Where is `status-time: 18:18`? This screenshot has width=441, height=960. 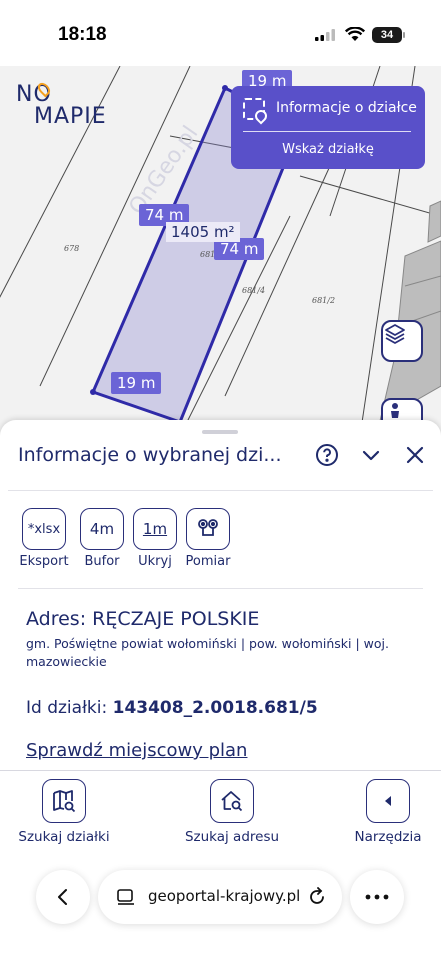
status-time: 18:18 is located at coordinates (82, 34).